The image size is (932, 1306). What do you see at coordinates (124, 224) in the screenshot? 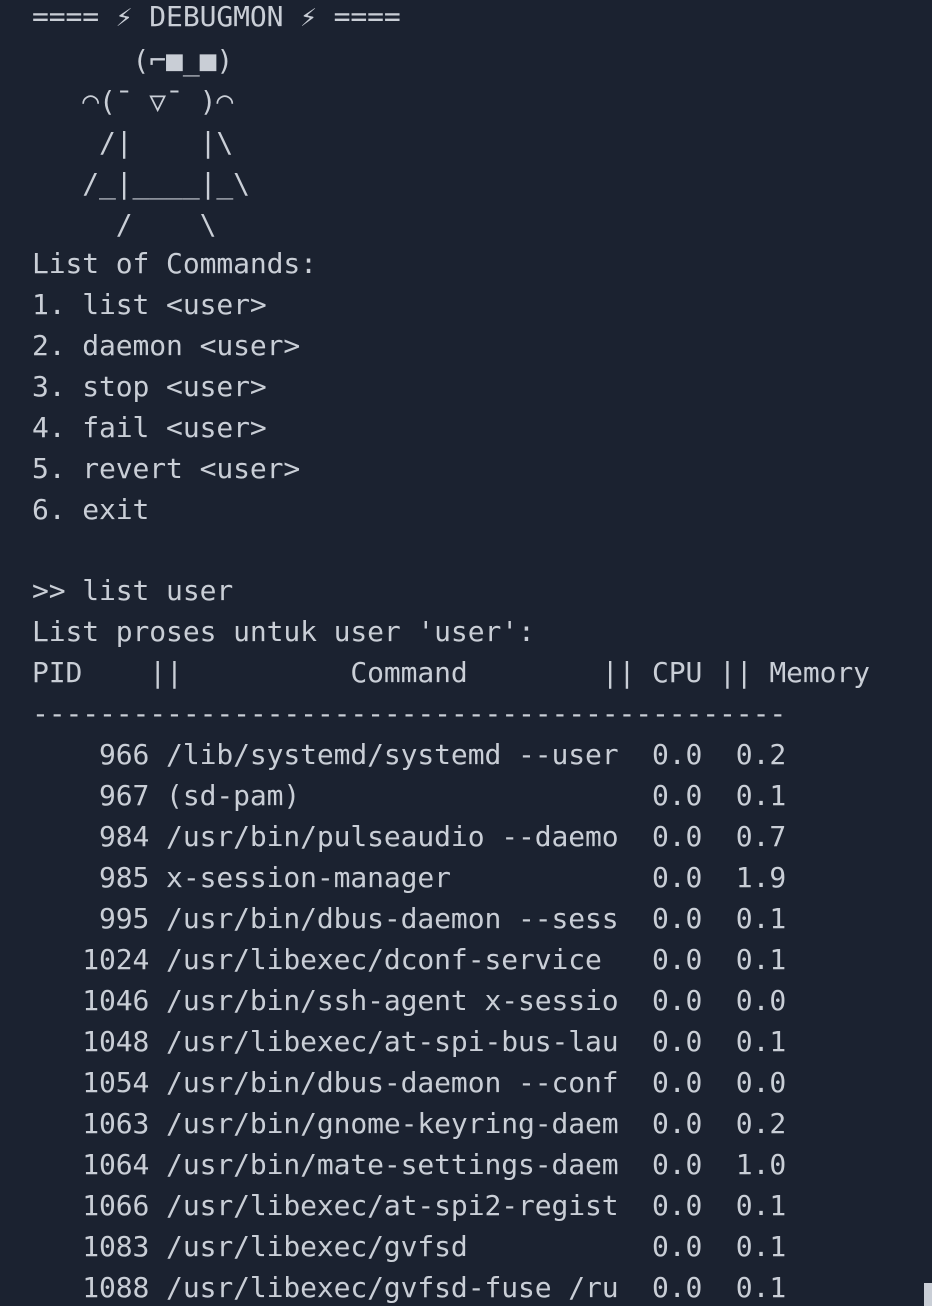
I see `mascot-line-5: / \` at bounding box center [124, 224].